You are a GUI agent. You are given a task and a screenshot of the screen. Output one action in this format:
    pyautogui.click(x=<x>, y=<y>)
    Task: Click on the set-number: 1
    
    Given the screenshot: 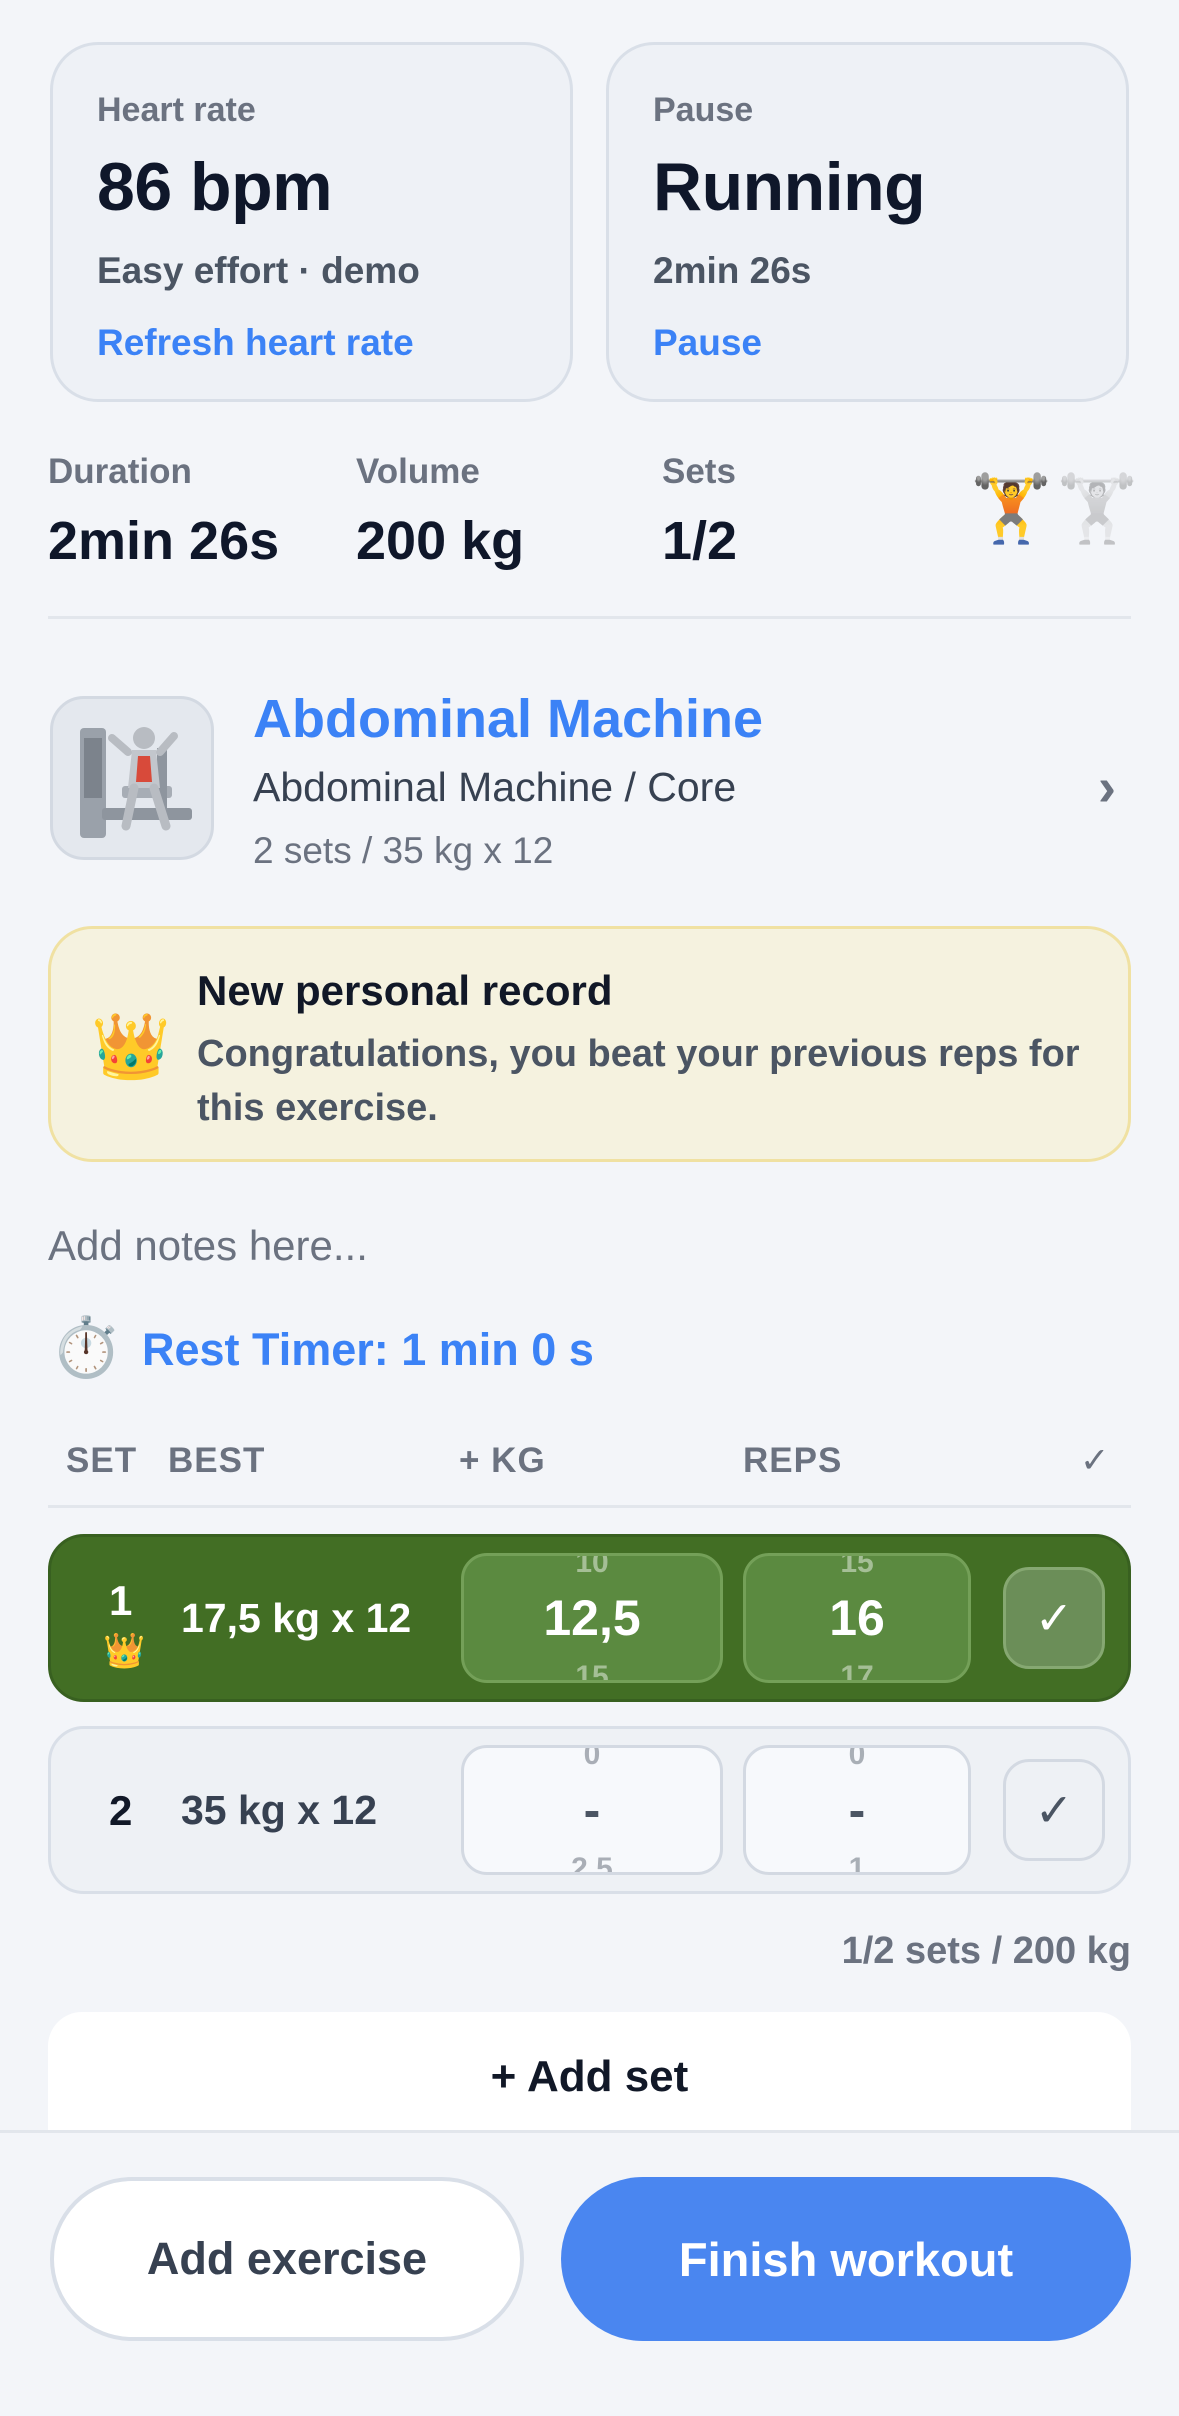 What is the action you would take?
    pyautogui.click(x=121, y=1600)
    